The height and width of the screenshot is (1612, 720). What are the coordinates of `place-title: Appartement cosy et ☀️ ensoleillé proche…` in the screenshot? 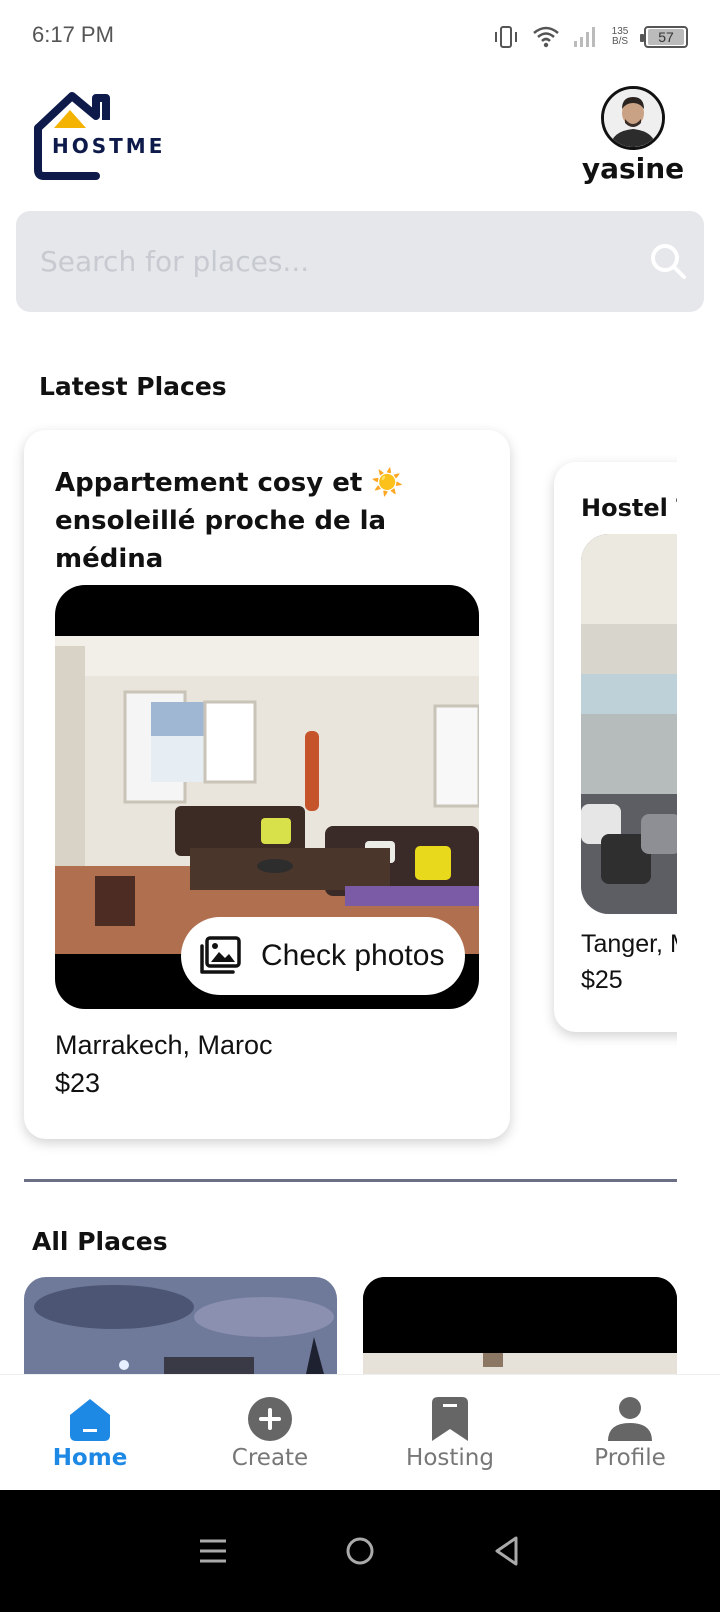 It's located at (229, 521).